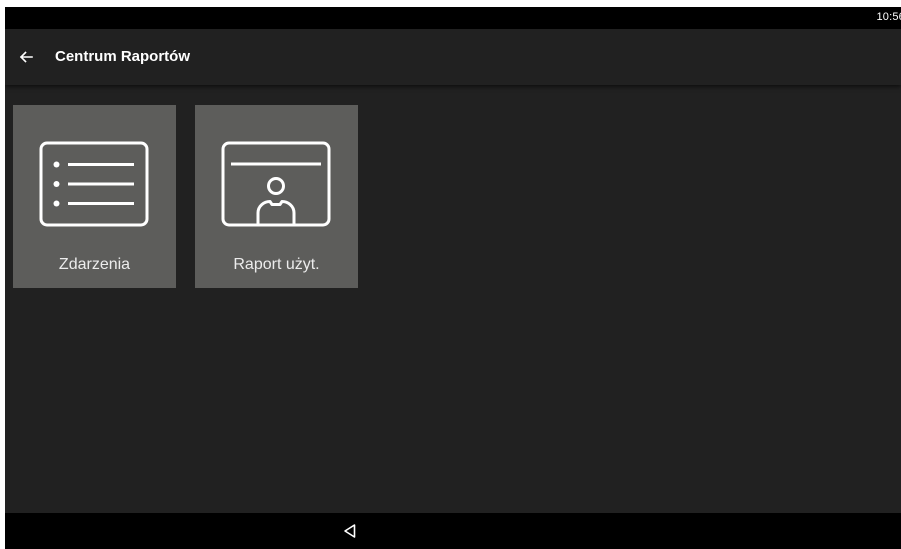 This screenshot has height=549, width=901. Describe the element at coordinates (122, 56) in the screenshot. I see `page-title: Centrum Raportów` at that location.